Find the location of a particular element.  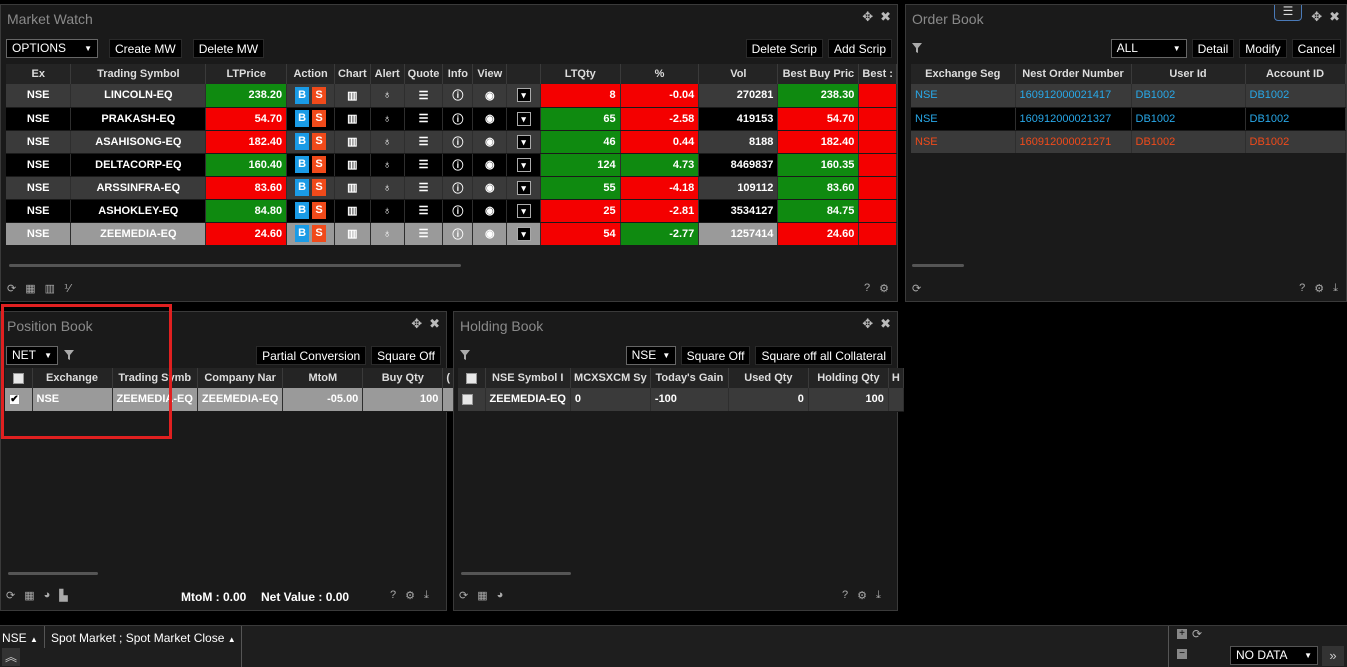

column-header: Ex is located at coordinates (39, 74).